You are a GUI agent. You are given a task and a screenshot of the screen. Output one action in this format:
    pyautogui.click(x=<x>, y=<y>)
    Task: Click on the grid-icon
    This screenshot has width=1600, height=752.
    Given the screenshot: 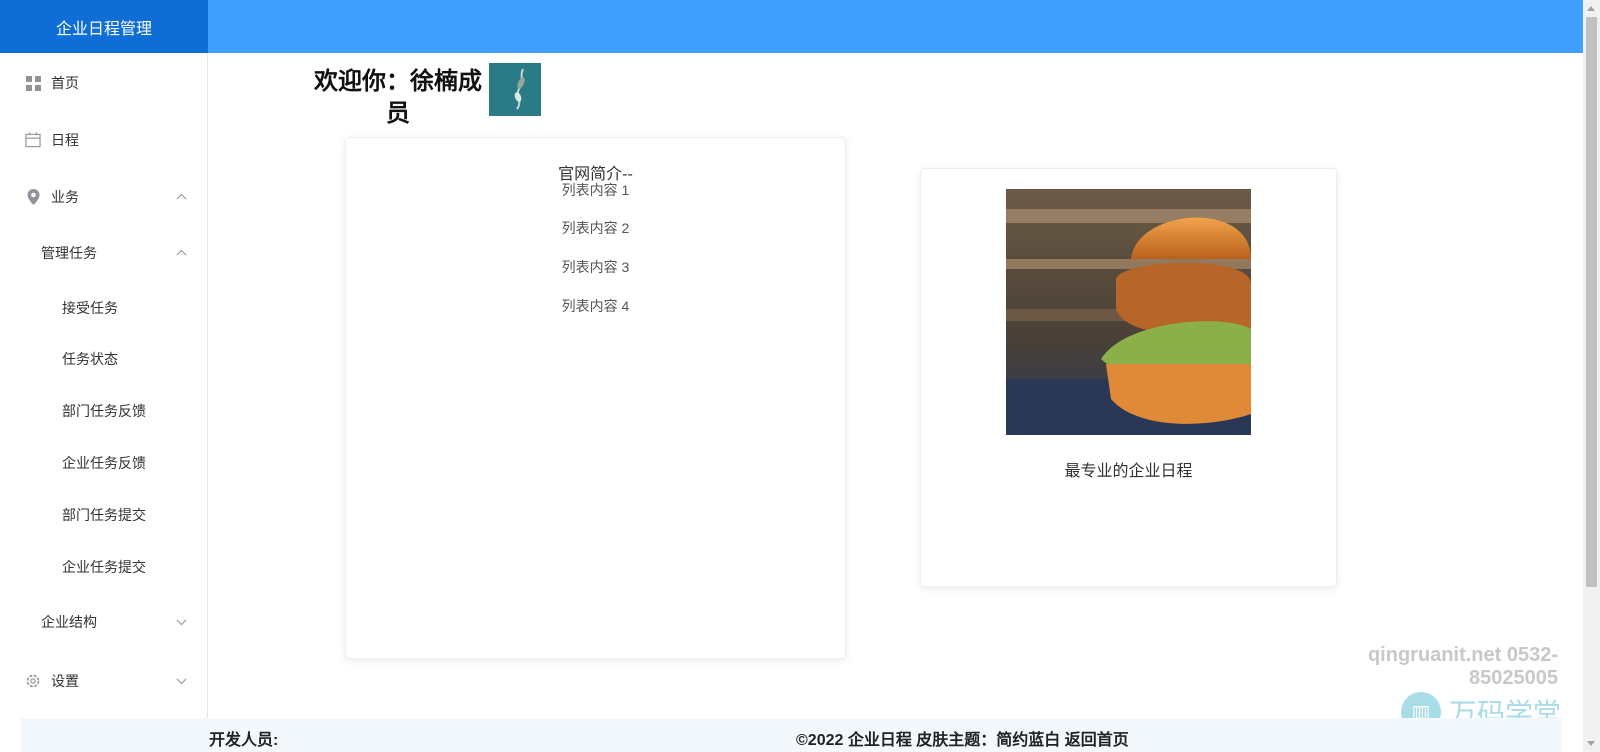 What is the action you would take?
    pyautogui.click(x=33, y=83)
    